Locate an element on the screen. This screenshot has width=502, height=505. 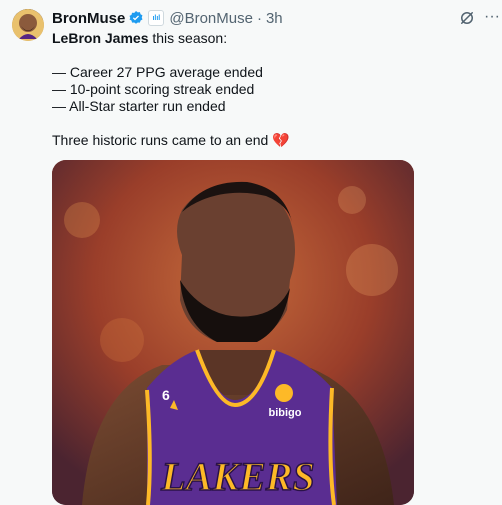
jersey-sponsor-text: bibigo is located at coordinates (285, 413).